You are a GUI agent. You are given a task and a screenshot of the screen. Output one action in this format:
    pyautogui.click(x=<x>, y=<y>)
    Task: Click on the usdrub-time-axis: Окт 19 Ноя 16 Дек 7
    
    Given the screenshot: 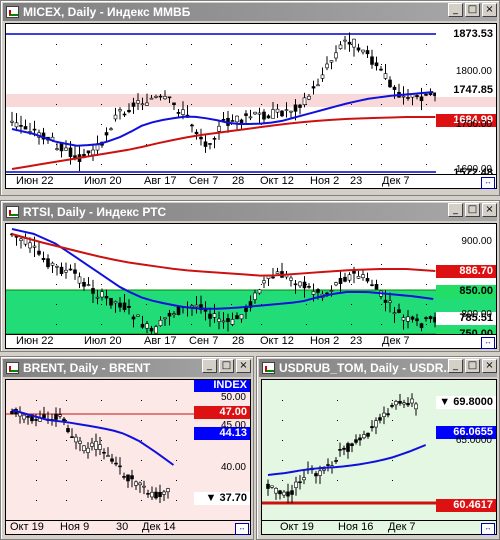 What is the action you would take?
    pyautogui.click(x=379, y=528)
    